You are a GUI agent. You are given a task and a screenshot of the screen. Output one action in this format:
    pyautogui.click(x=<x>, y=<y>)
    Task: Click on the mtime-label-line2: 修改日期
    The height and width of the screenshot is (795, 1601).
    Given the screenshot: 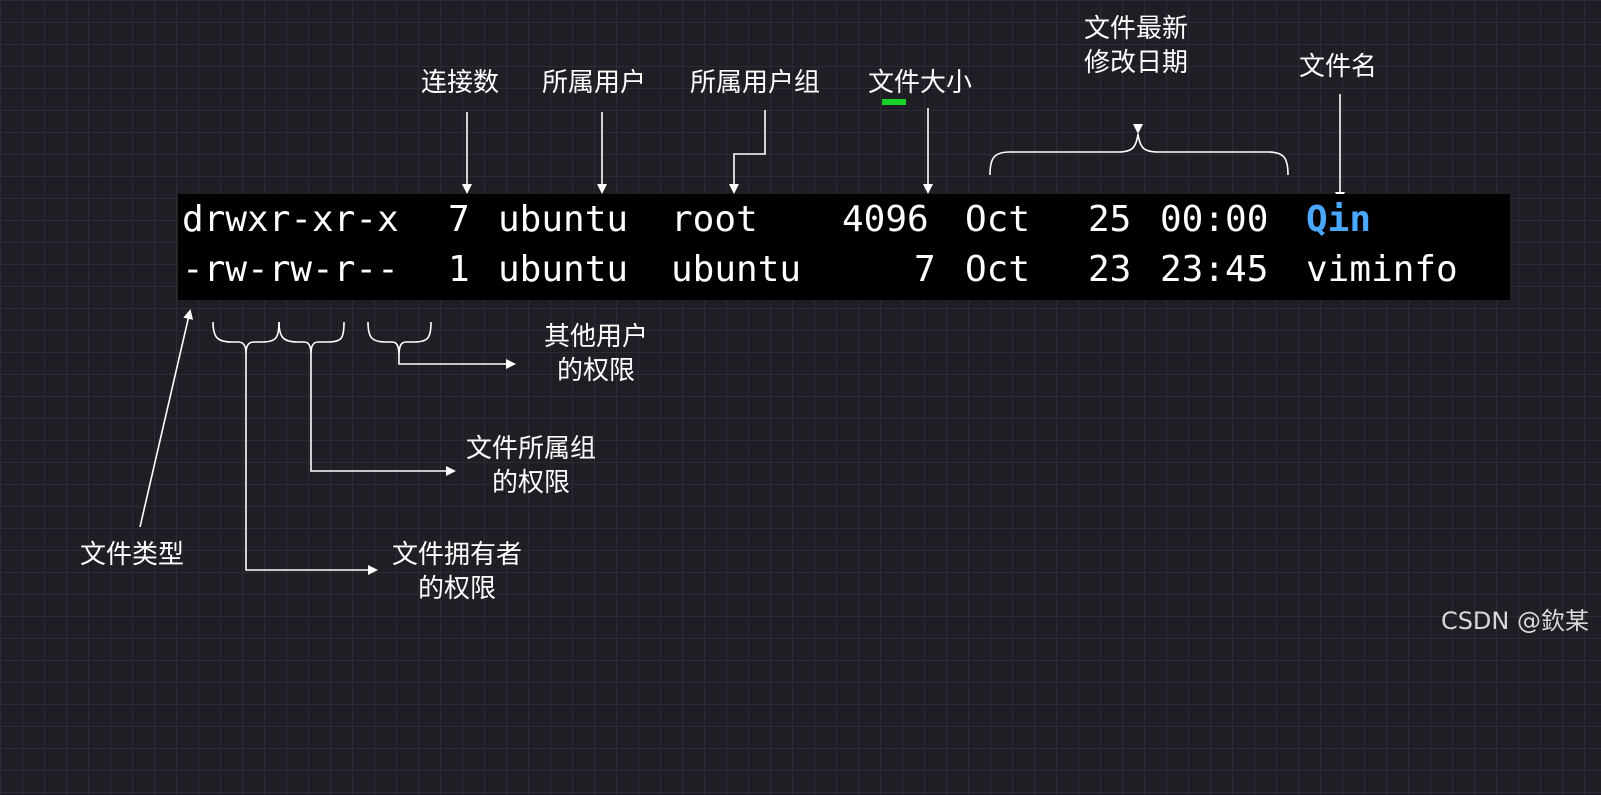 What is the action you would take?
    pyautogui.click(x=1136, y=63)
    